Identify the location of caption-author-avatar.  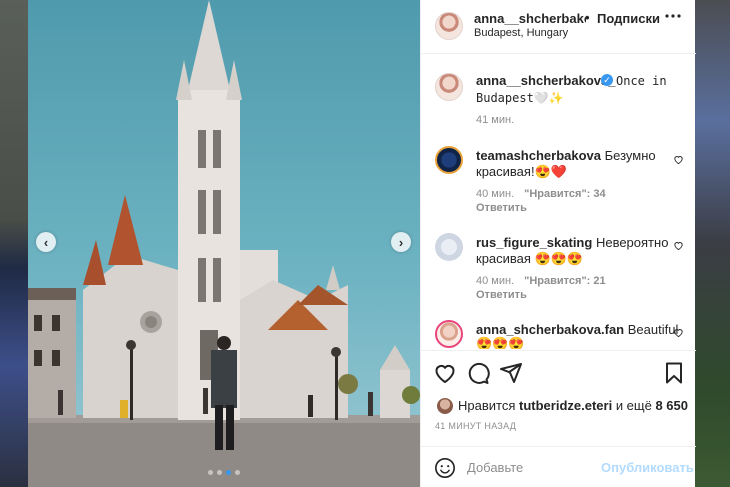
(449, 87).